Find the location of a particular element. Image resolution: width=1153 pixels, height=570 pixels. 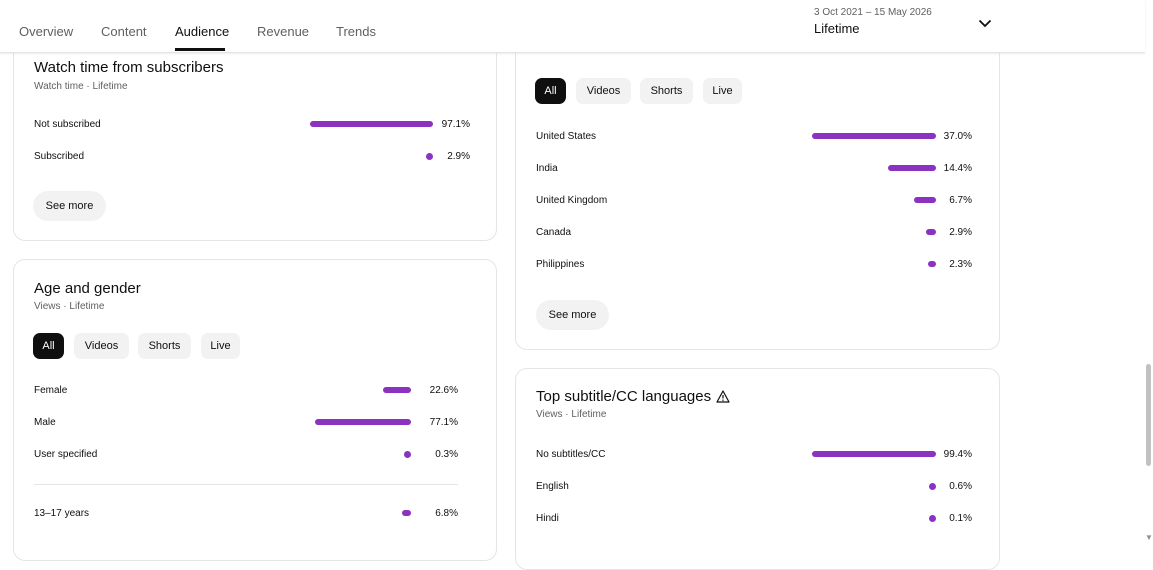

tab-trends: Trends is located at coordinates (356, 31).